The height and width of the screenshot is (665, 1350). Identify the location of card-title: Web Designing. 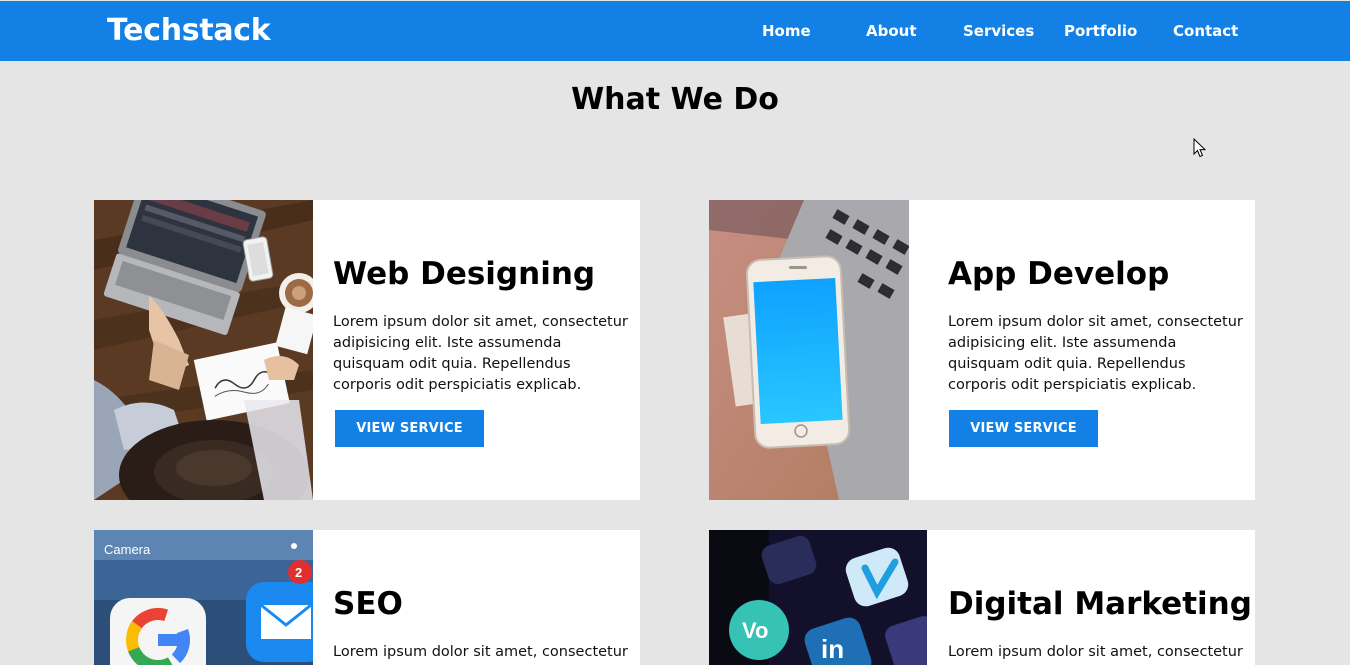
(464, 274).